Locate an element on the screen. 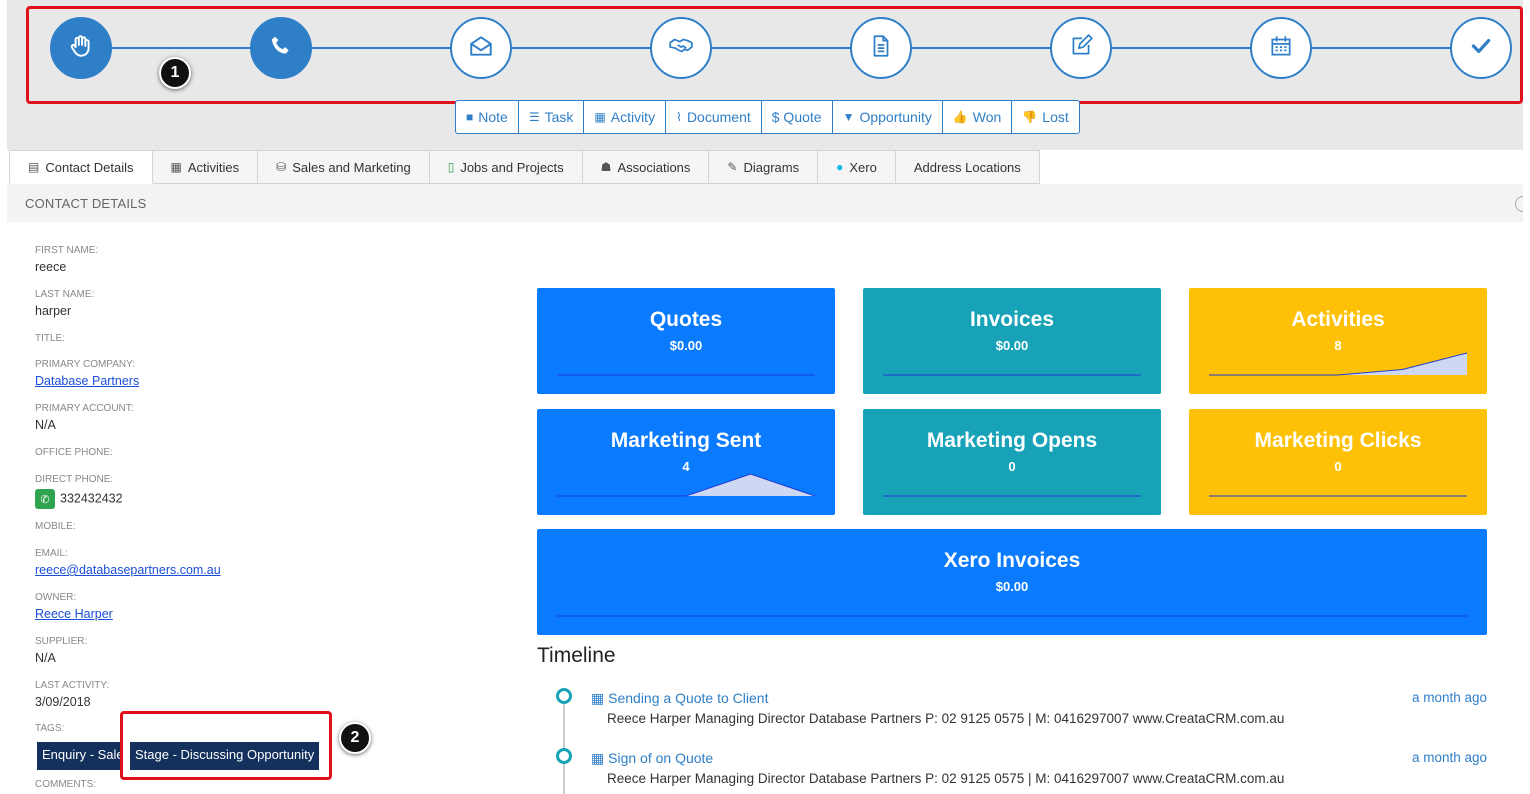  filter-icon: ▼ is located at coordinates (848, 117).